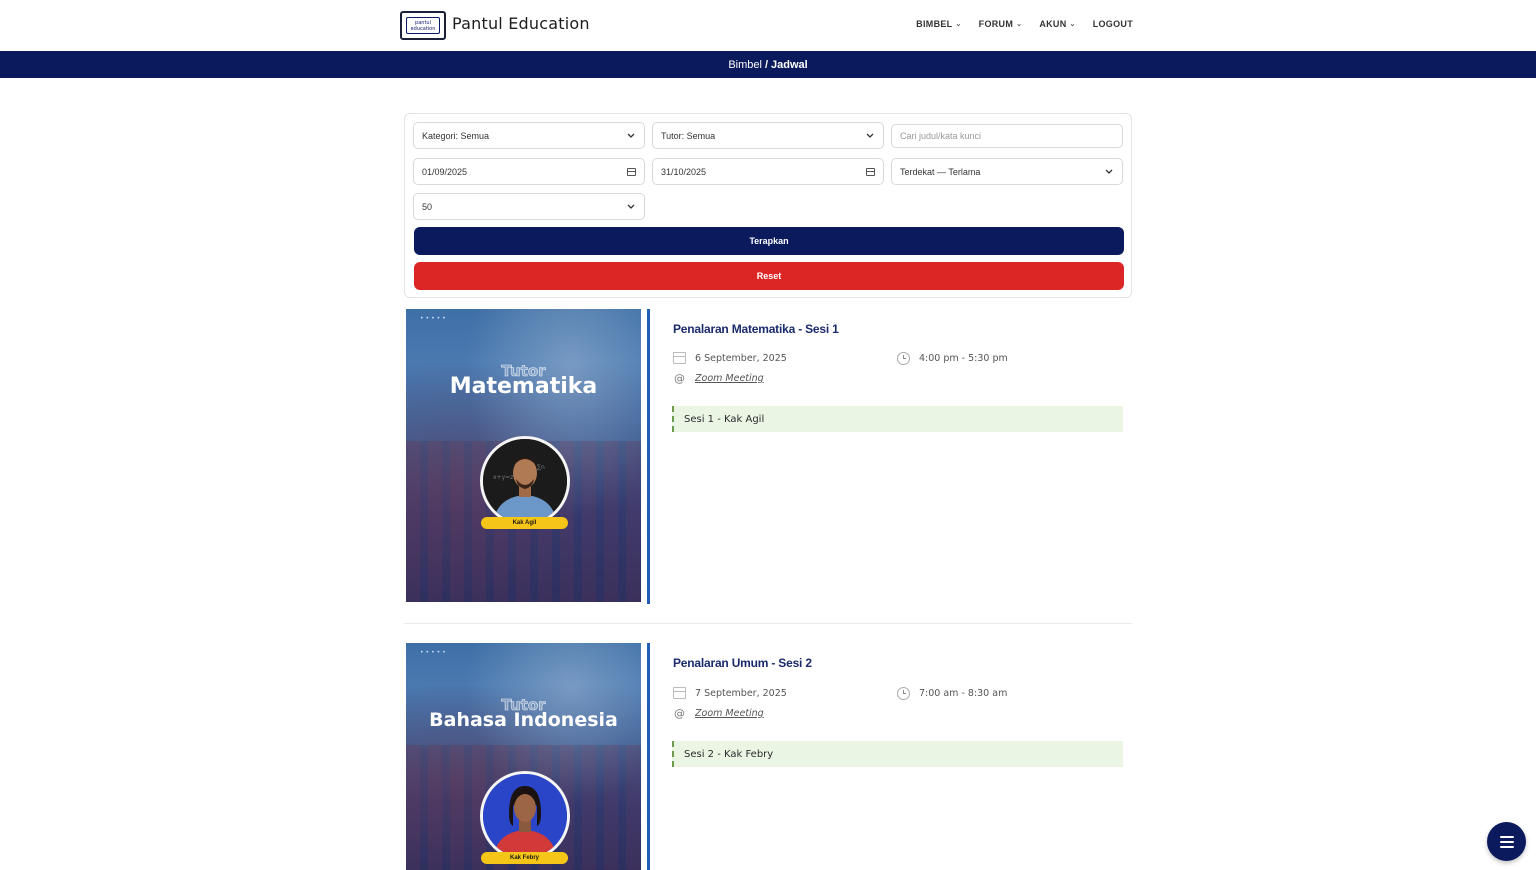 The image size is (1536, 870). Describe the element at coordinates (768, 135) in the screenshot. I see `tutor-select: Tutor: Semua` at that location.